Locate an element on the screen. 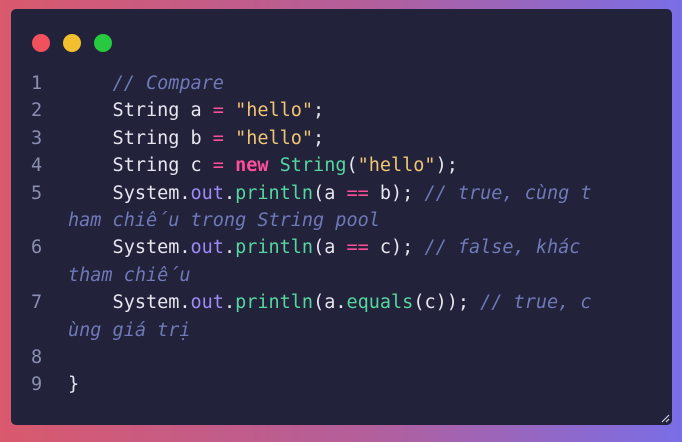 The width and height of the screenshot is (682, 442). code-token: String is located at coordinates (313, 166).